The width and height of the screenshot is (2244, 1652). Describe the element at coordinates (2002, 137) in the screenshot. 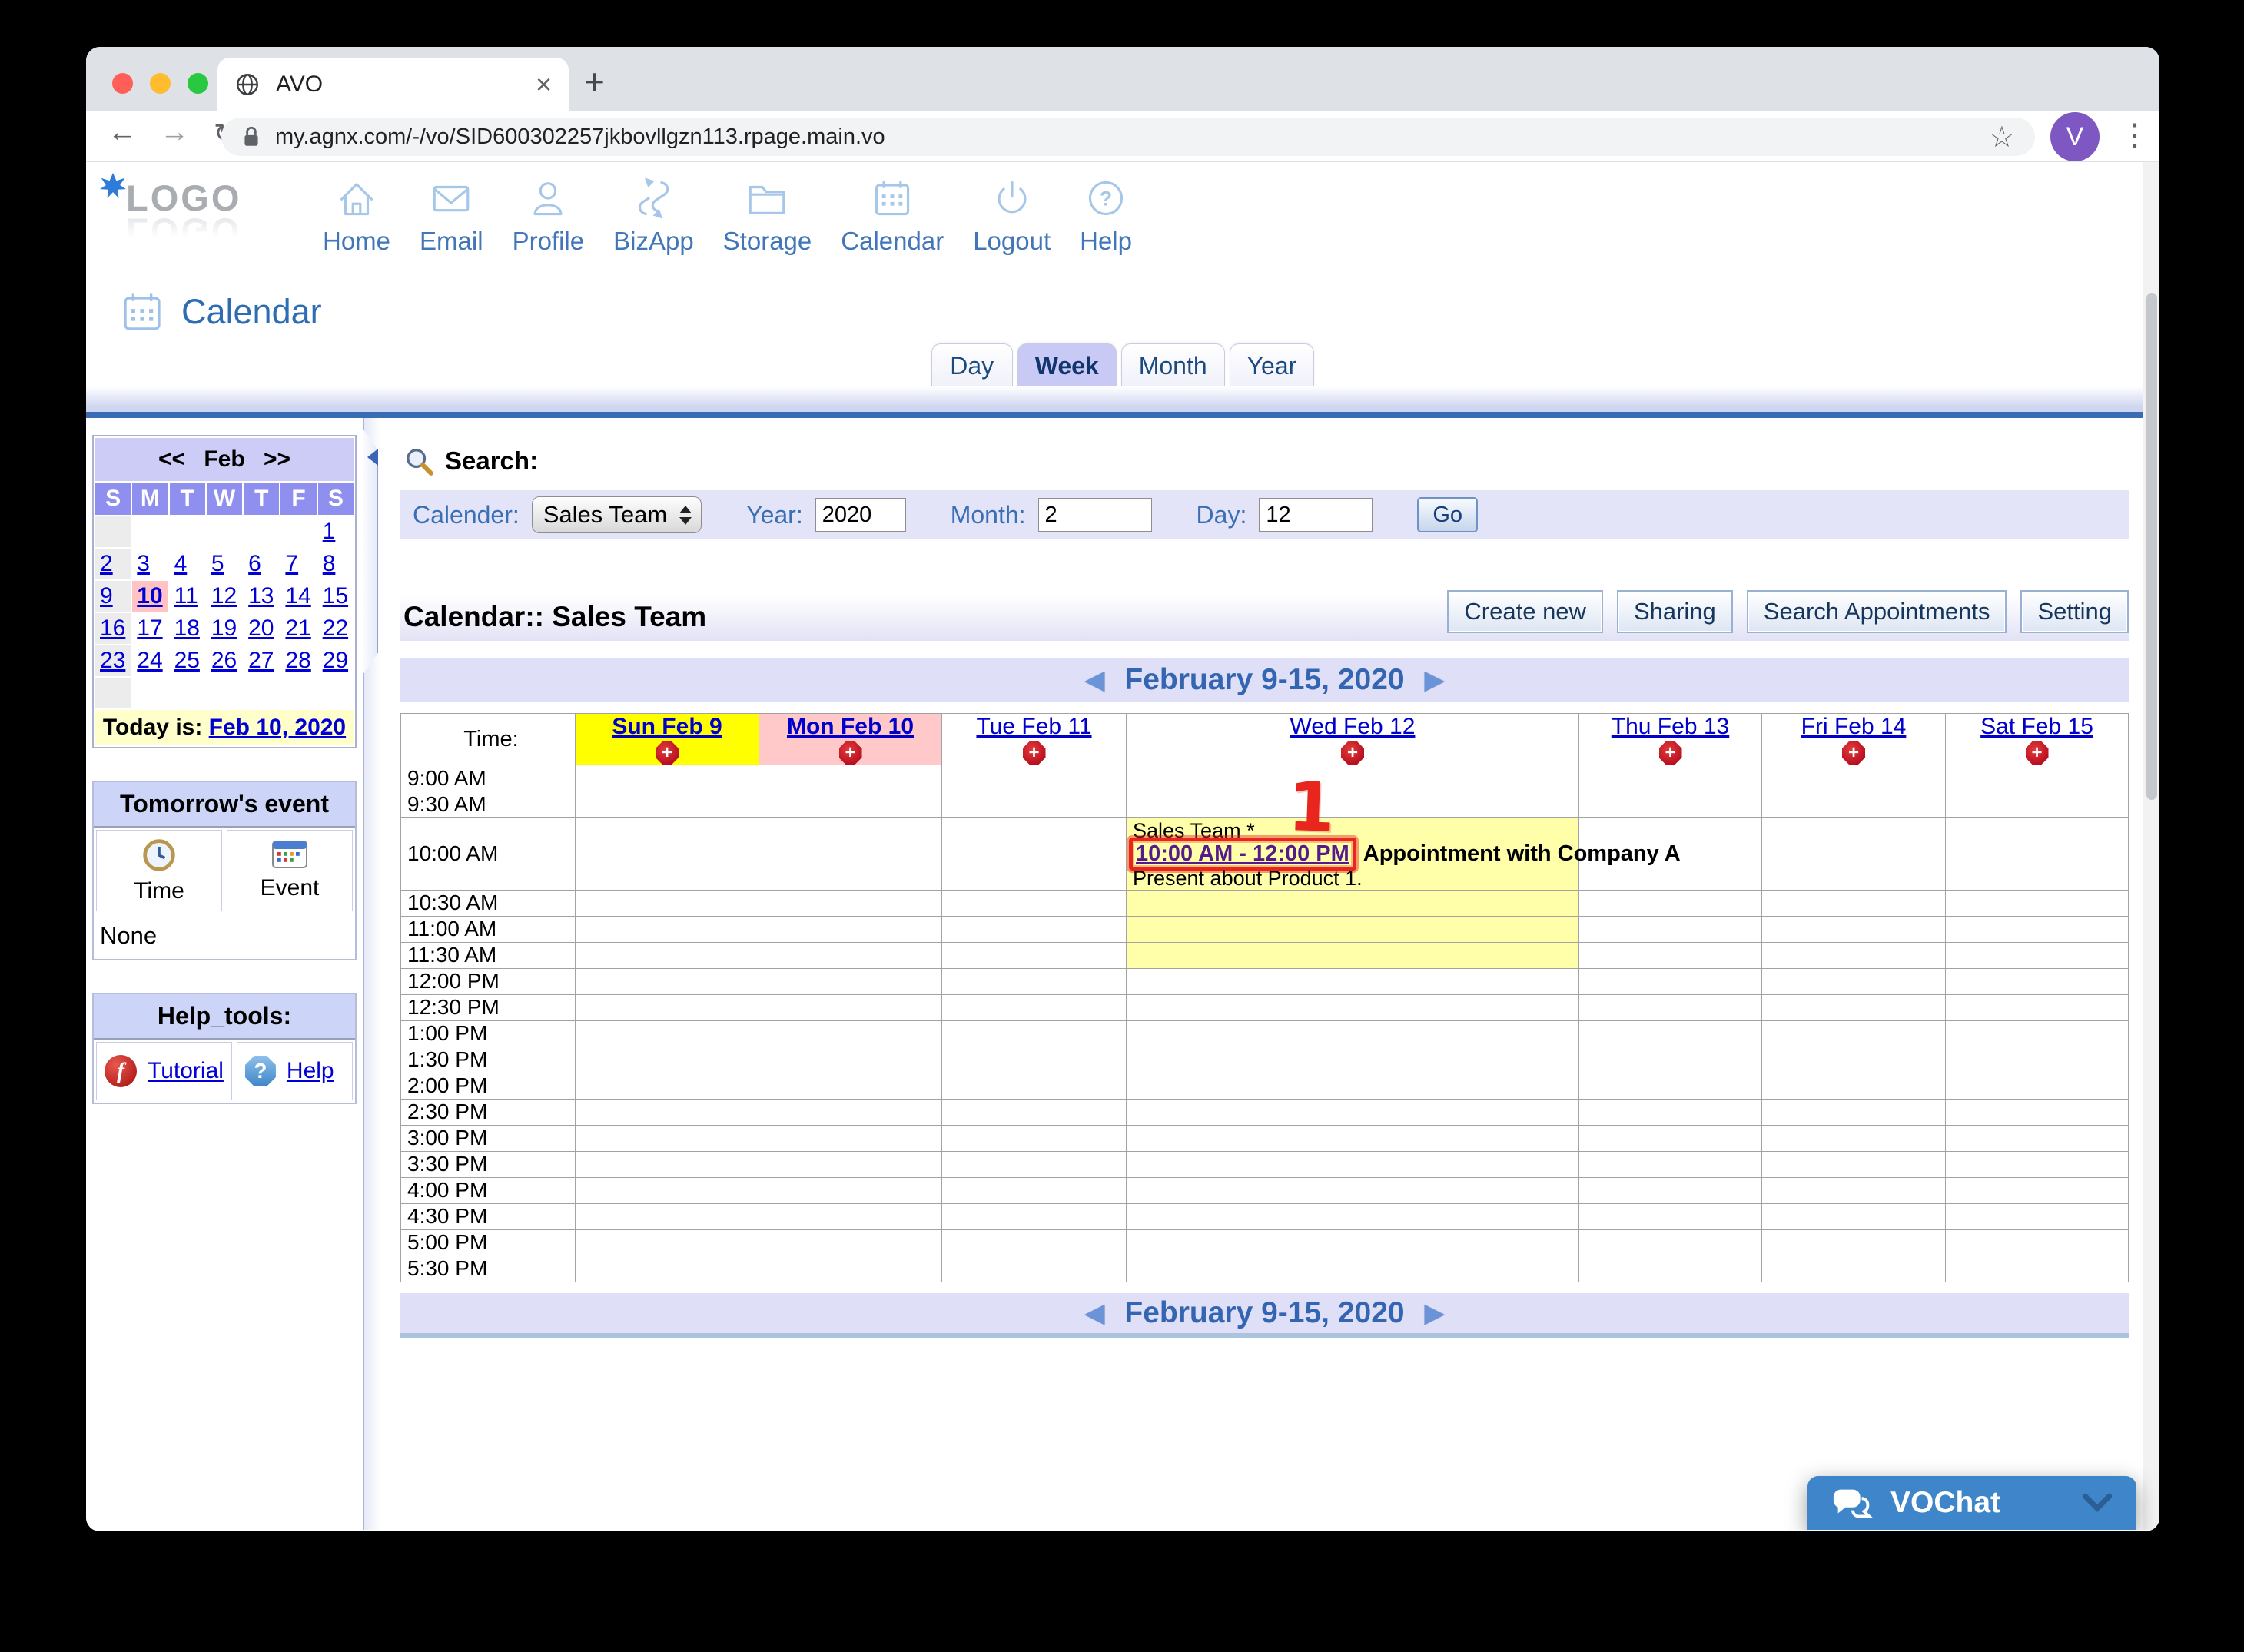

I see `bookmark-star-icon: ☆` at that location.